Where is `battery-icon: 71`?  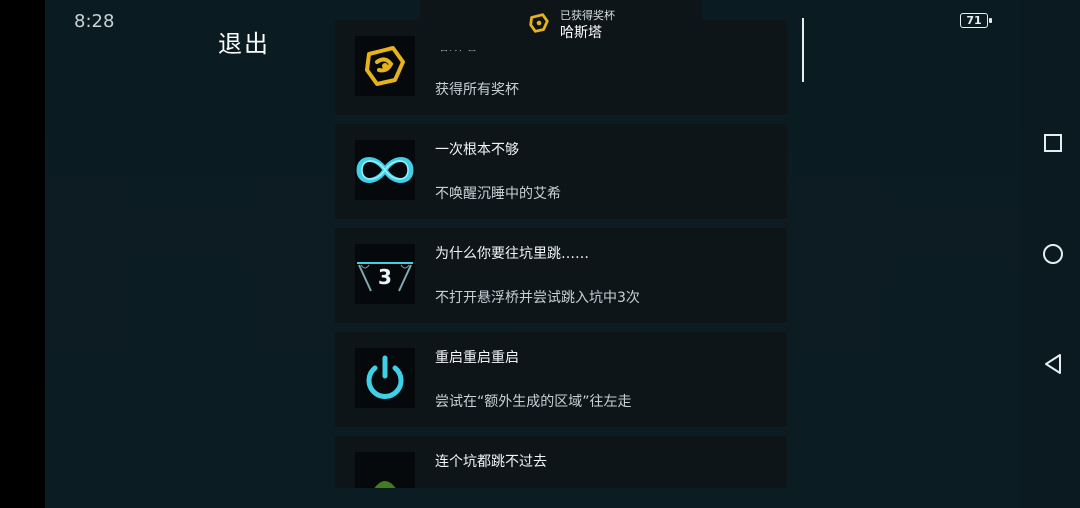 battery-icon: 71 is located at coordinates (976, 20).